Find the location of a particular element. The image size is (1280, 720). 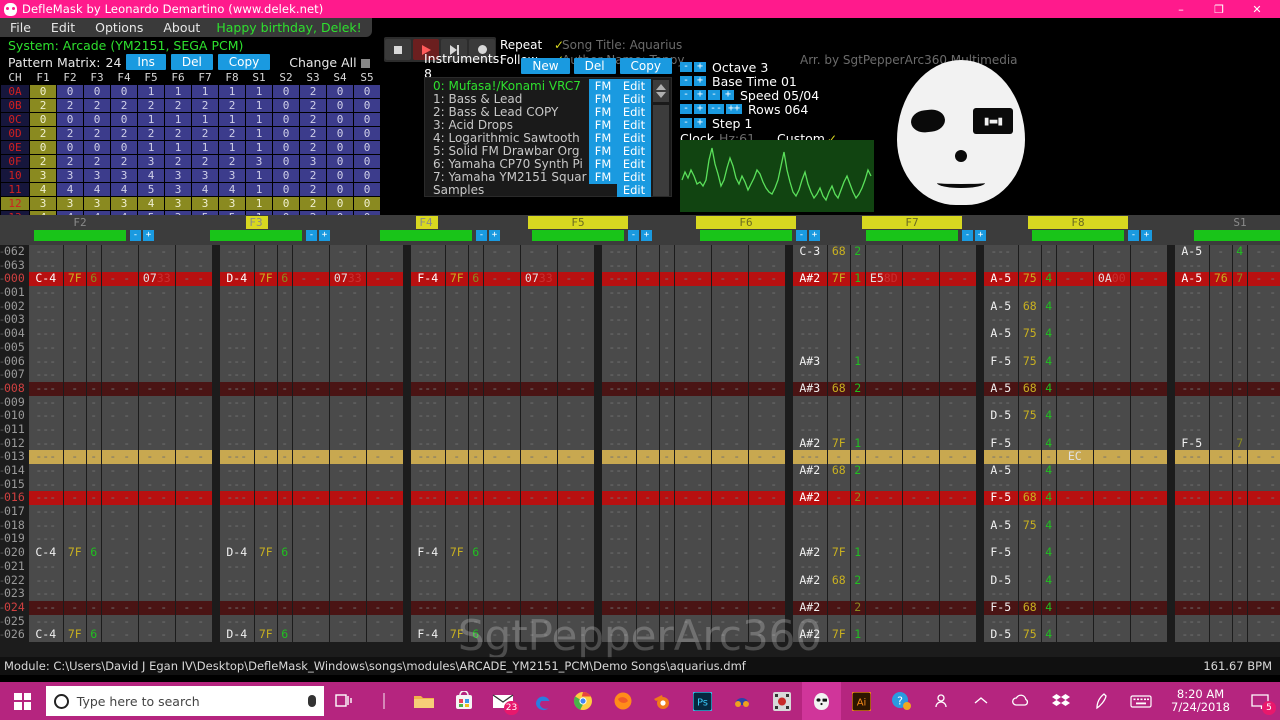

cell-volume: 7F is located at coordinates (265, 635).